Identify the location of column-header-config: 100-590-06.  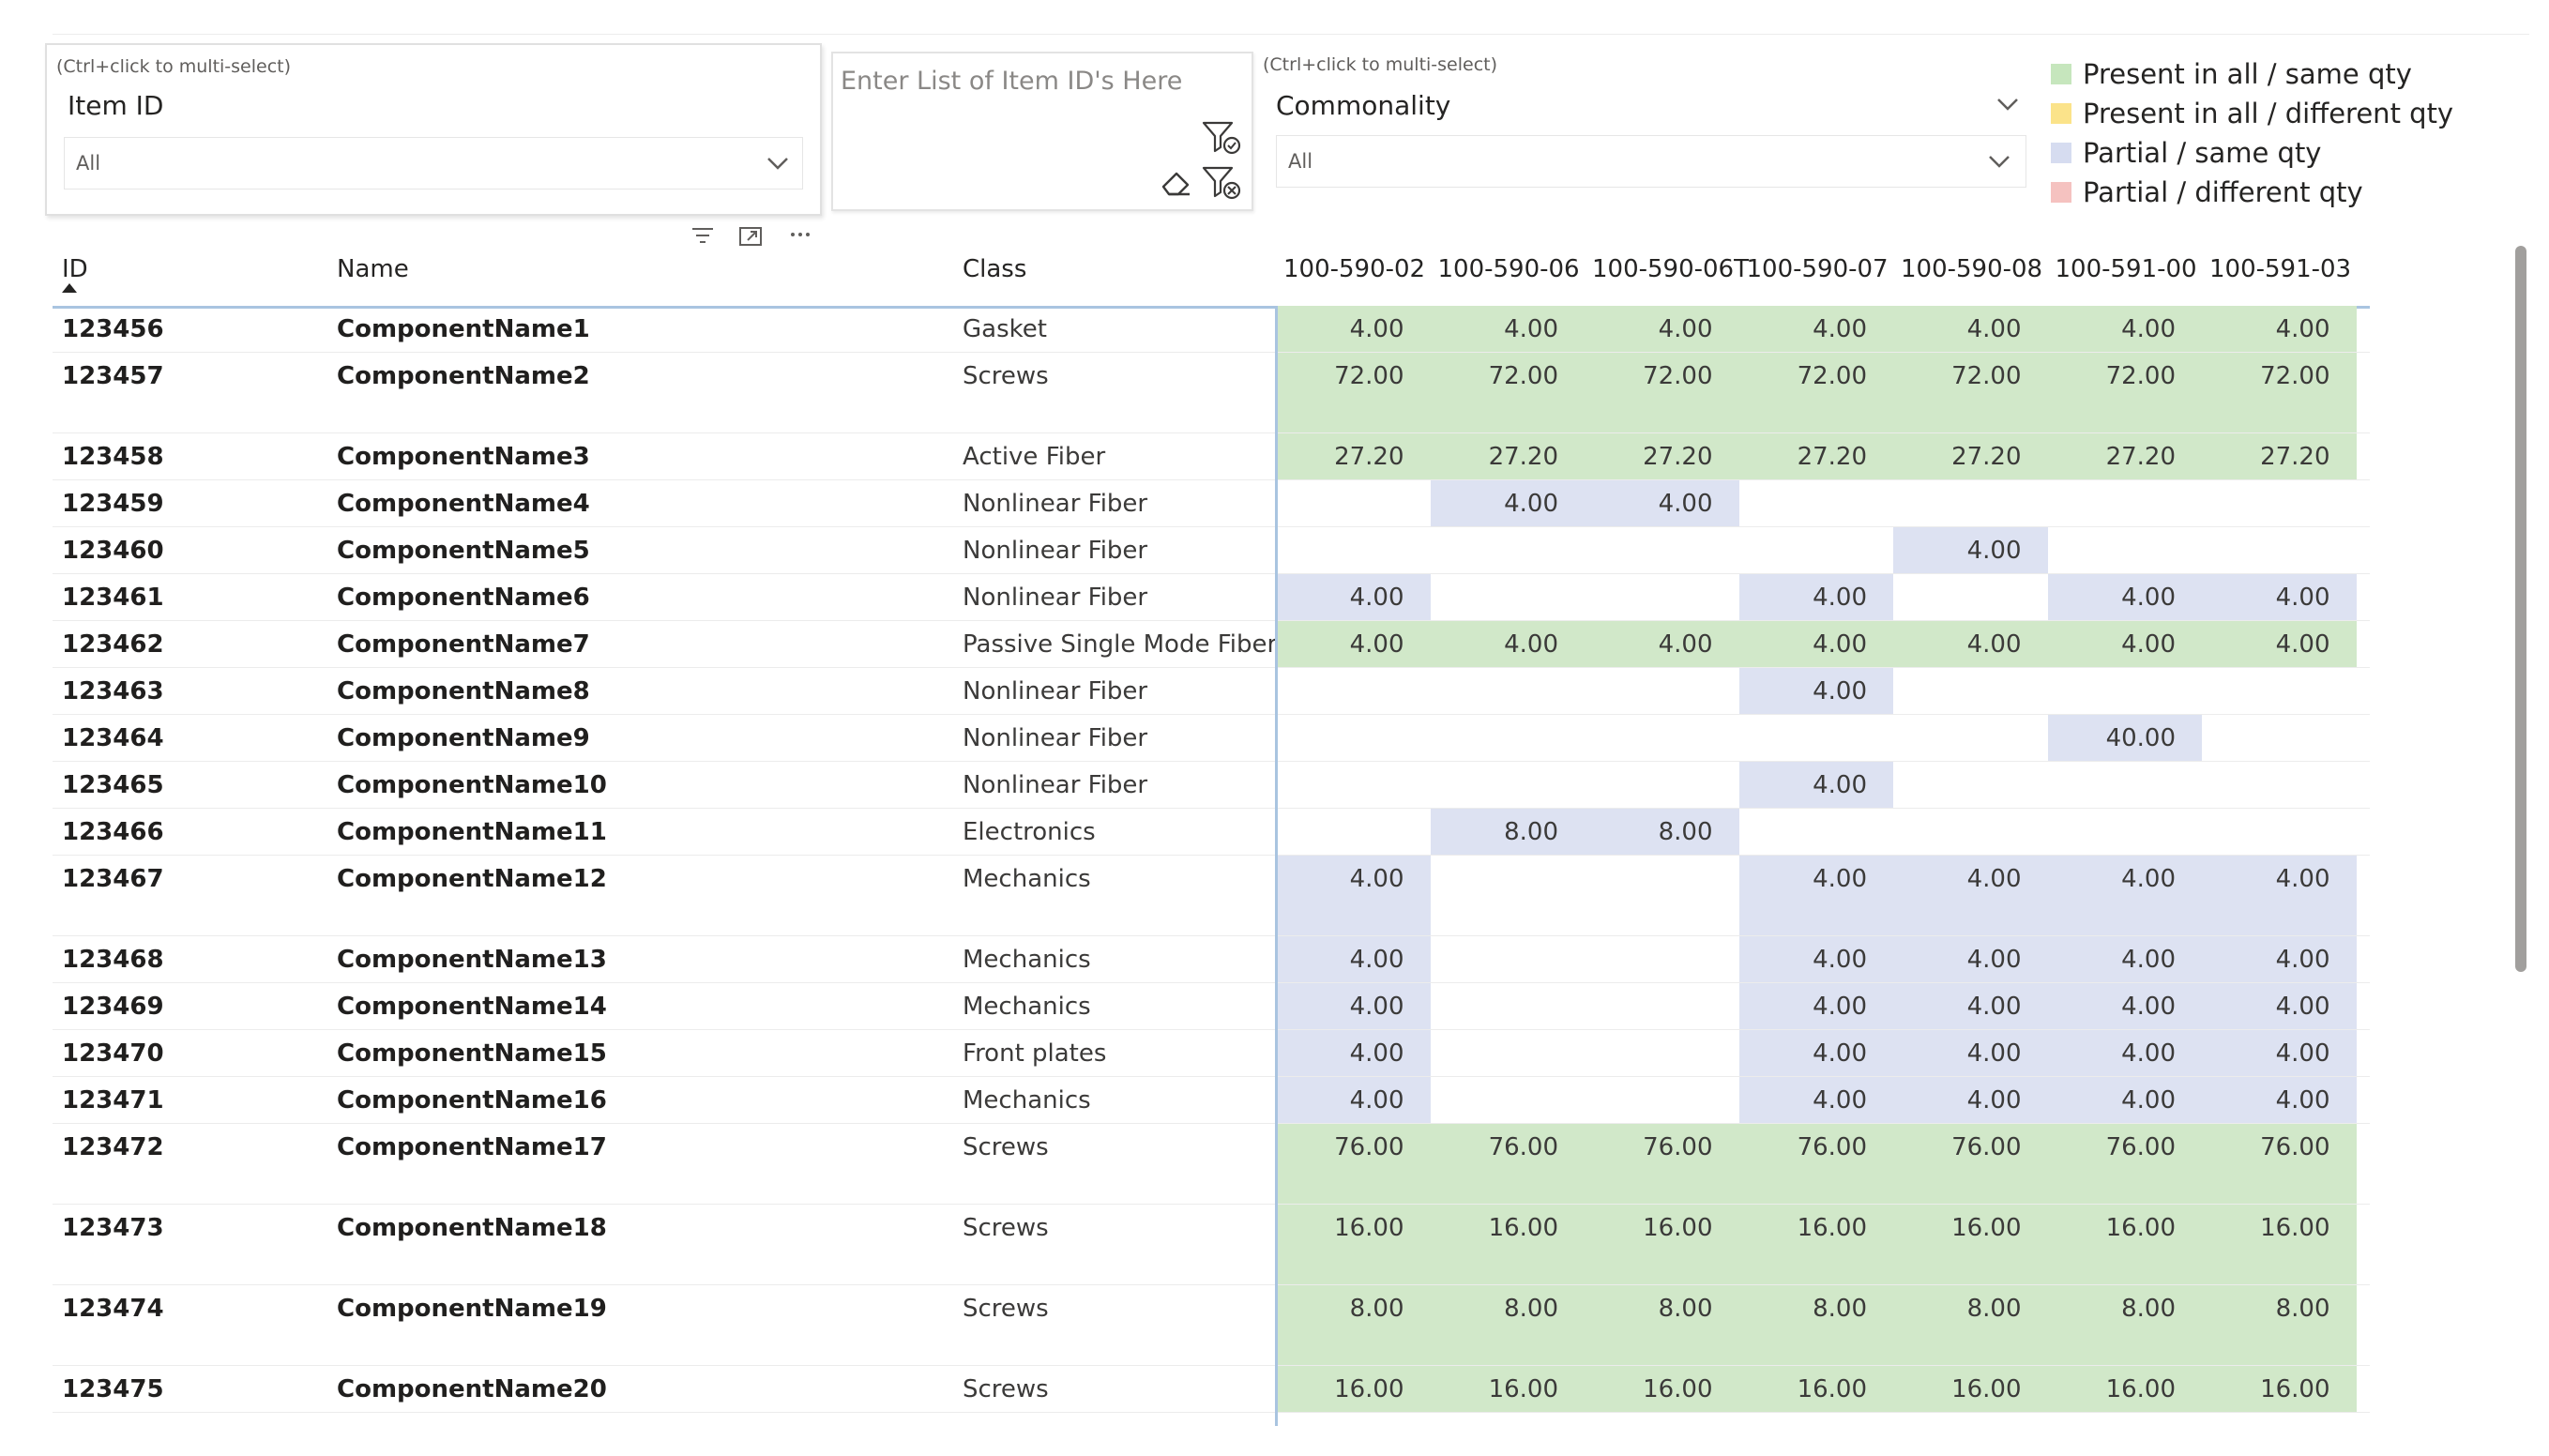
(1509, 269).